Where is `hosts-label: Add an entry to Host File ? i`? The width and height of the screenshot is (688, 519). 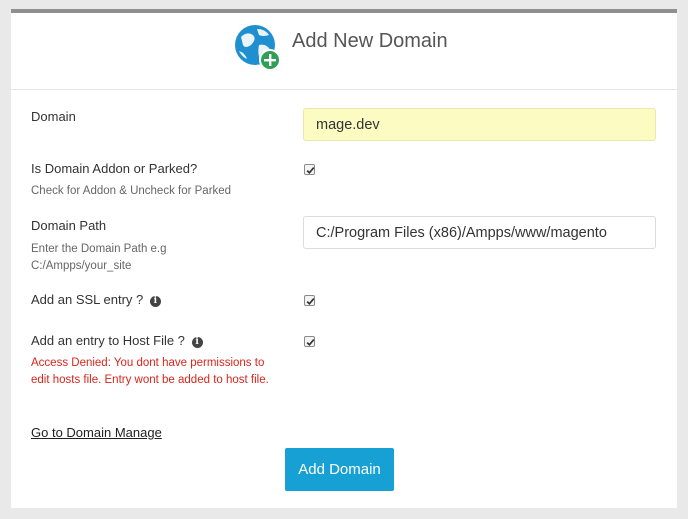 hosts-label: Add an entry to Host File ? i is located at coordinates (117, 340).